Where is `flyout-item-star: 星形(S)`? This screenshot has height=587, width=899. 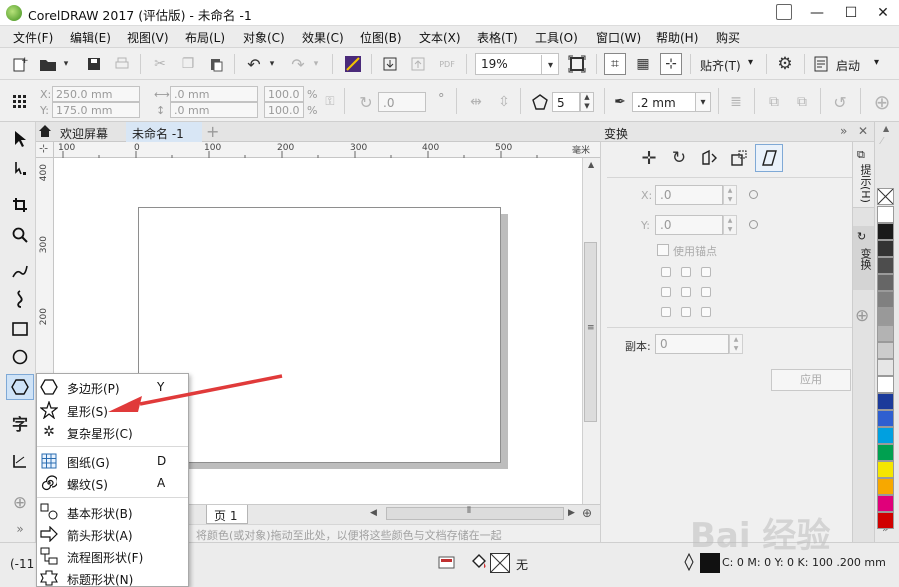
flyout-item-star: 星形(S) is located at coordinates (112, 410).